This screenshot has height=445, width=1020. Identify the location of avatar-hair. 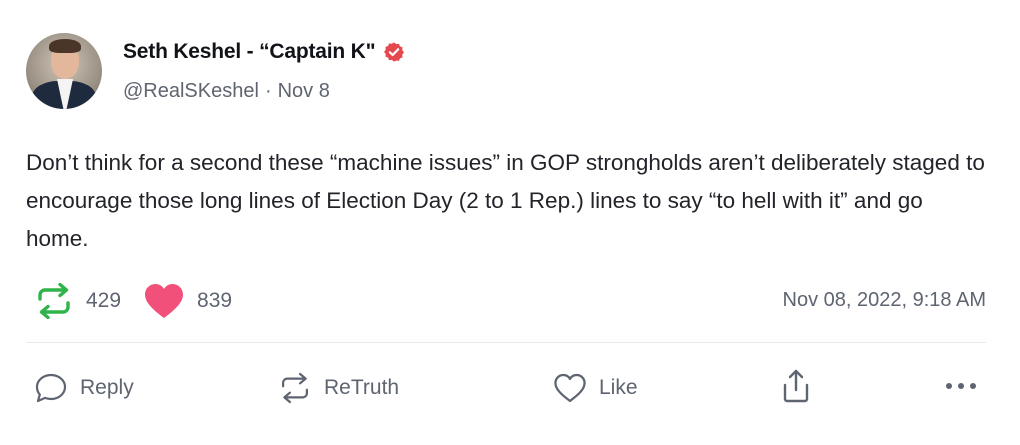
(65, 46).